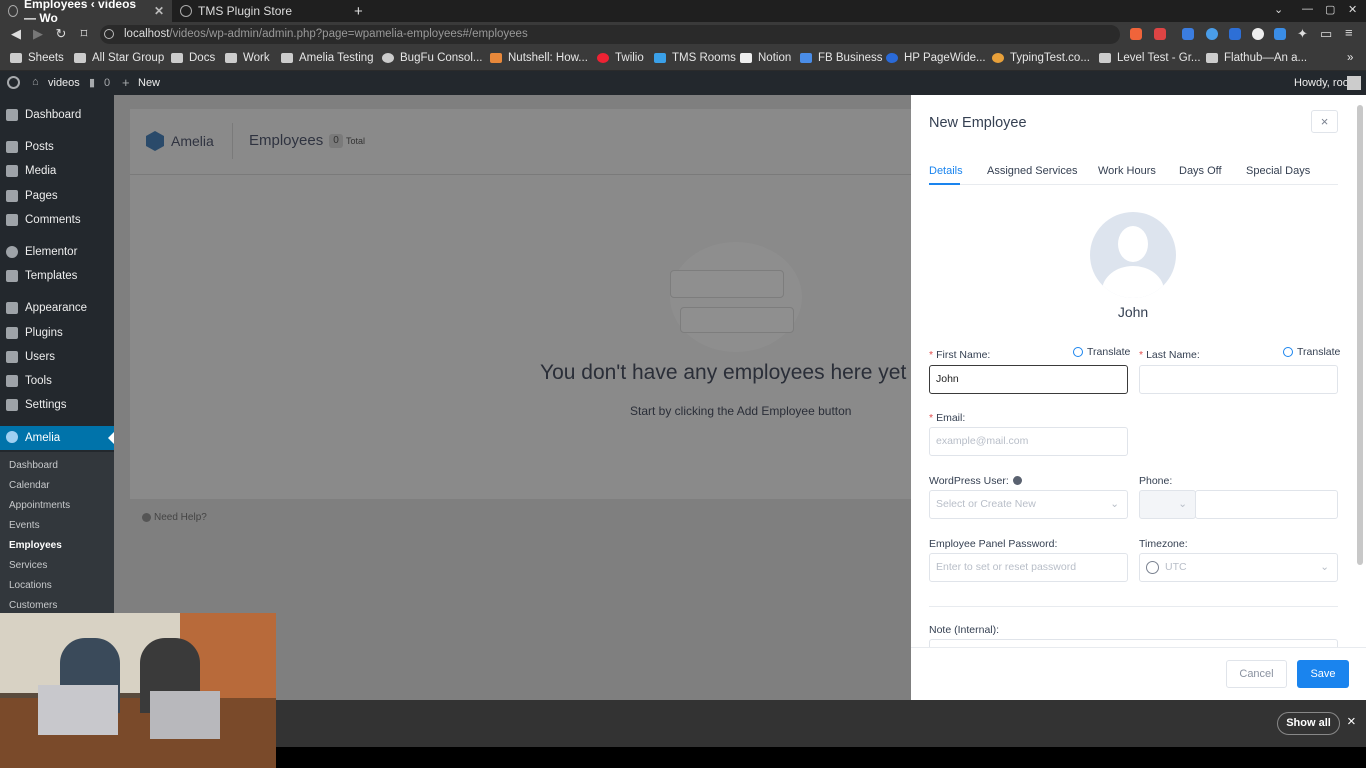  What do you see at coordinates (1160, 34) in the screenshot?
I see `brave-rewards-icon` at bounding box center [1160, 34].